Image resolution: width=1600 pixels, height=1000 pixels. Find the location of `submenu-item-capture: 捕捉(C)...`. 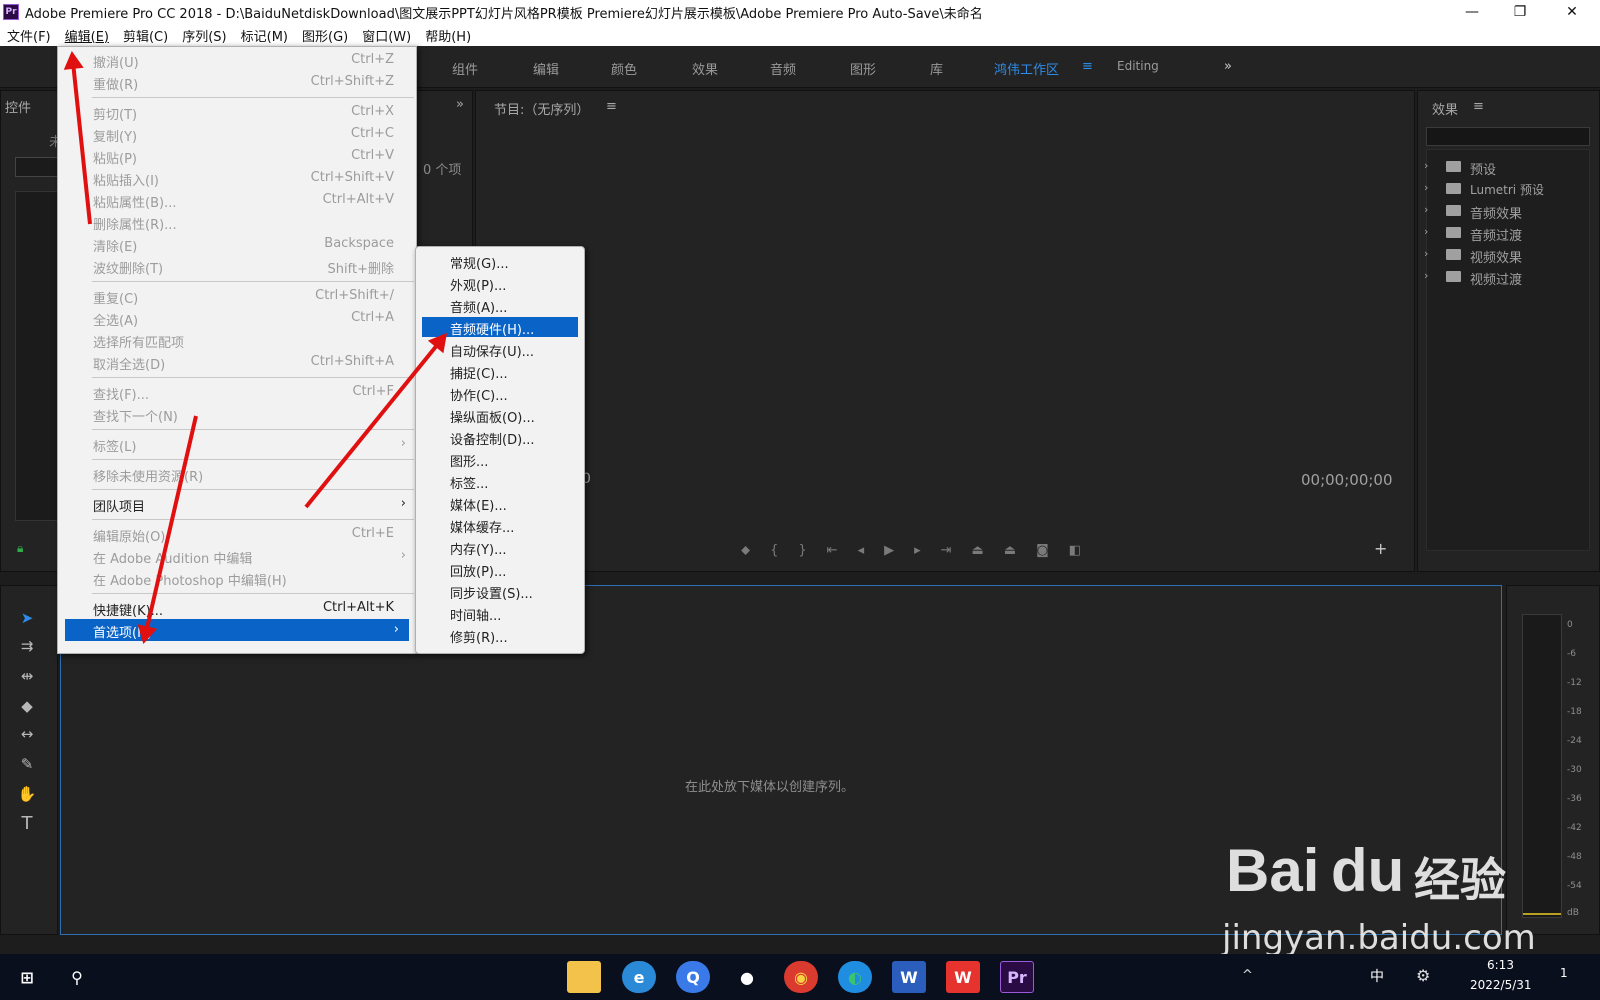

submenu-item-capture: 捕捉(C)... is located at coordinates (500, 371).